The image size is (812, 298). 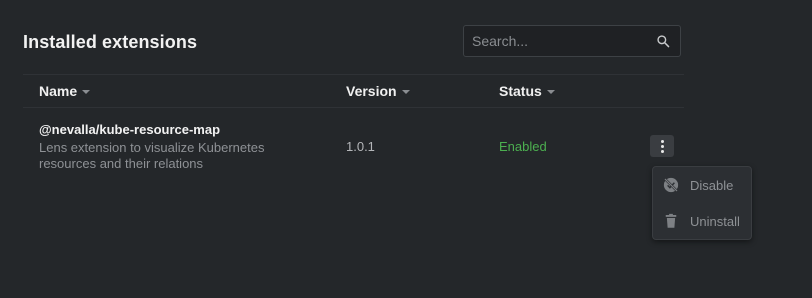 I want to click on row-actions-menu: Disable Uninstall, so click(x=702, y=203).